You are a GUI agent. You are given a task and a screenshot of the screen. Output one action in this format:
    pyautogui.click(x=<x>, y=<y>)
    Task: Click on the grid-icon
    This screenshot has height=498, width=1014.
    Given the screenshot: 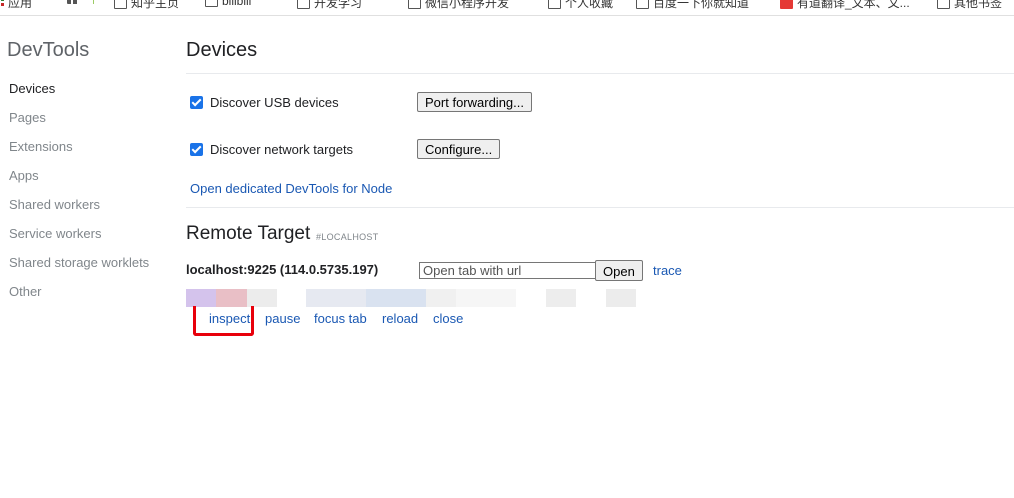 What is the action you would take?
    pyautogui.click(x=72, y=2)
    